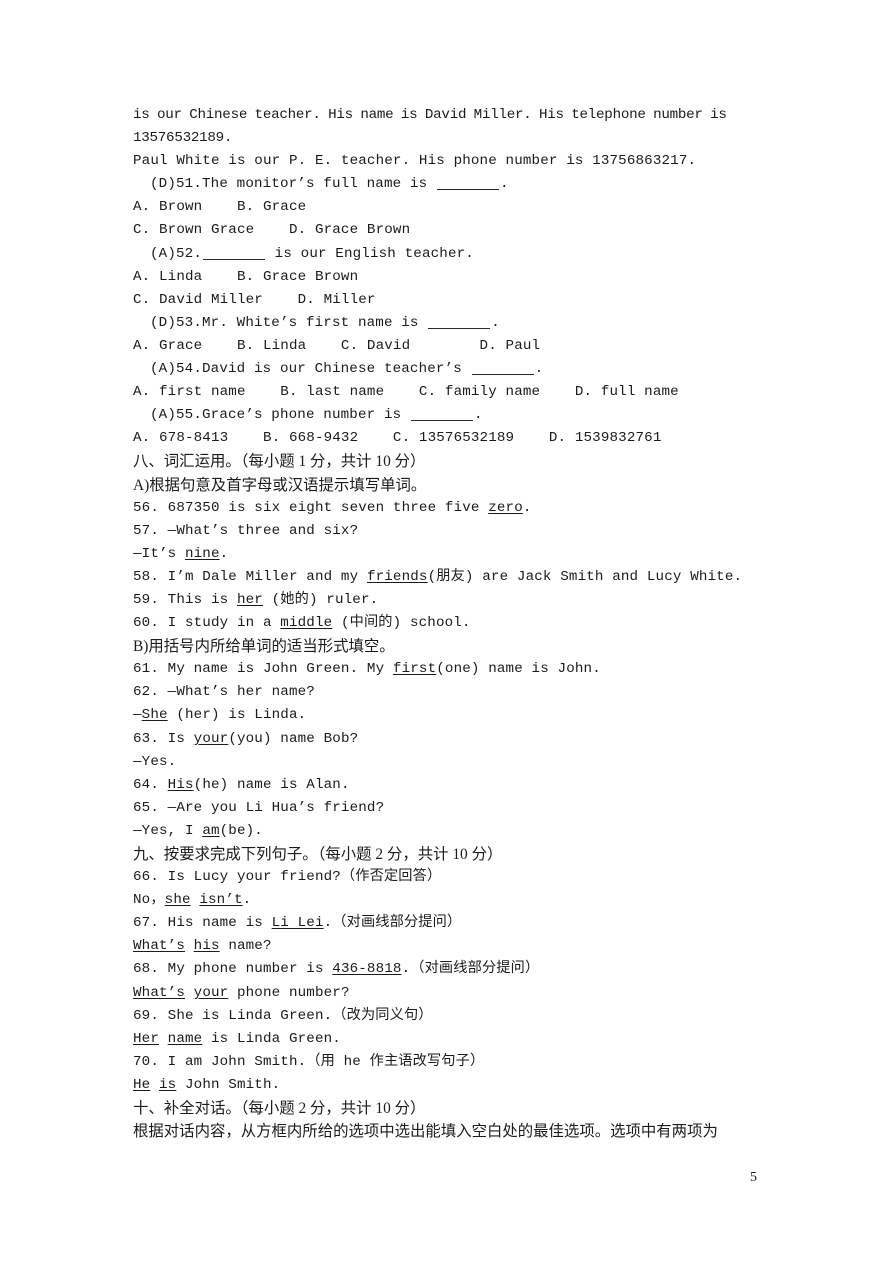  What do you see at coordinates (228, 1084) in the screenshot?
I see `sentence-text: John Smith.` at bounding box center [228, 1084].